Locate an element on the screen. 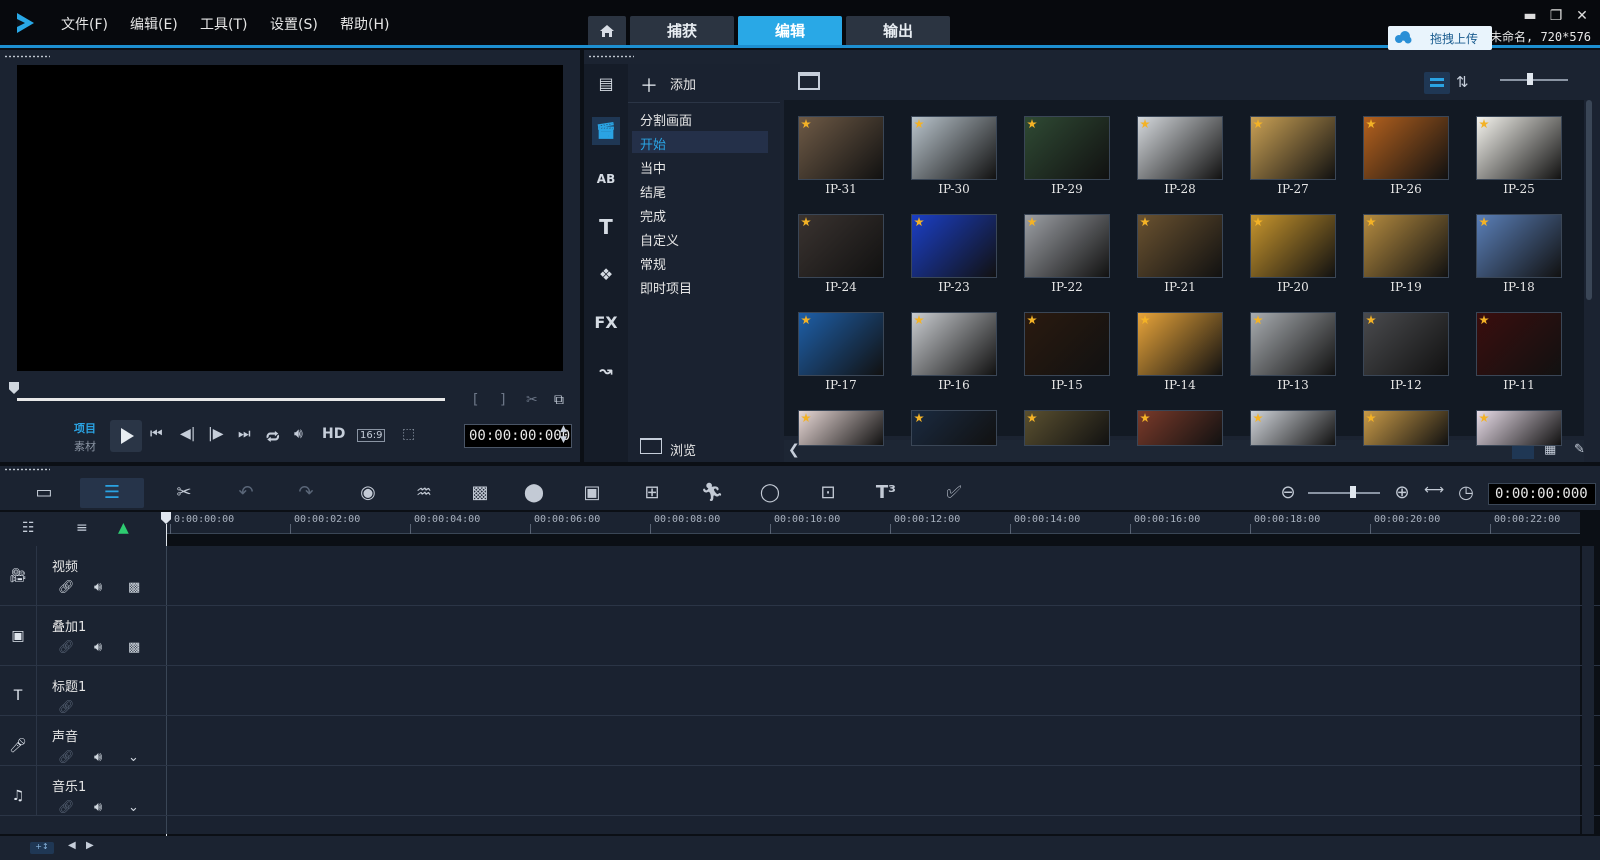  title-3d-icon: T³ is located at coordinates (886, 492).